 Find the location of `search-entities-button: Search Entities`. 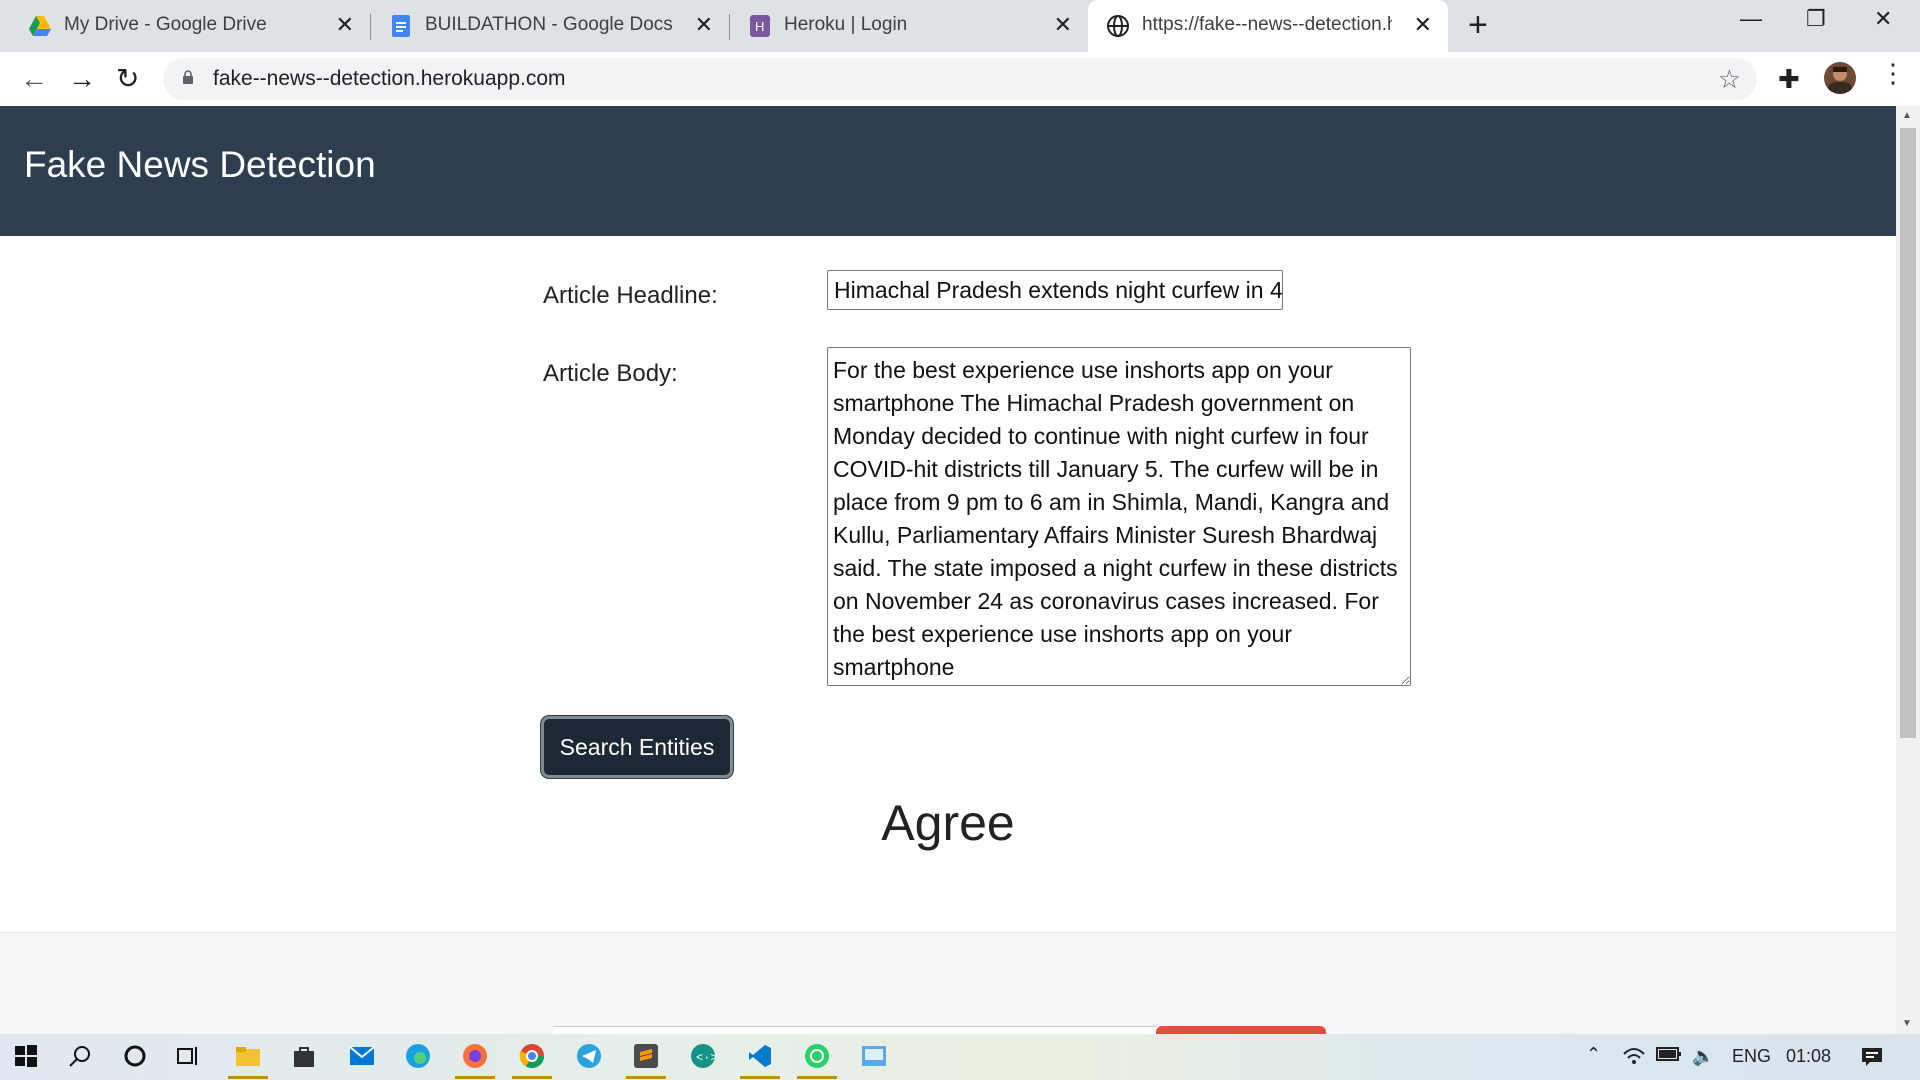

search-entities-button: Search Entities is located at coordinates (637, 747).